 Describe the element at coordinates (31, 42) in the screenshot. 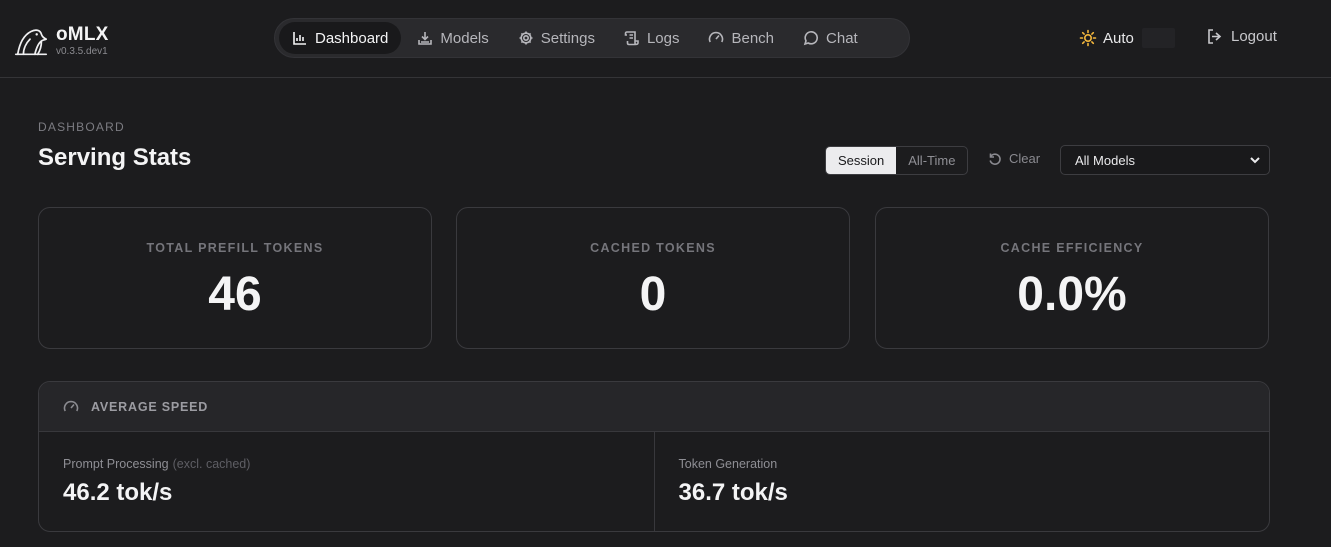

I see `penguin-logo-icon` at that location.